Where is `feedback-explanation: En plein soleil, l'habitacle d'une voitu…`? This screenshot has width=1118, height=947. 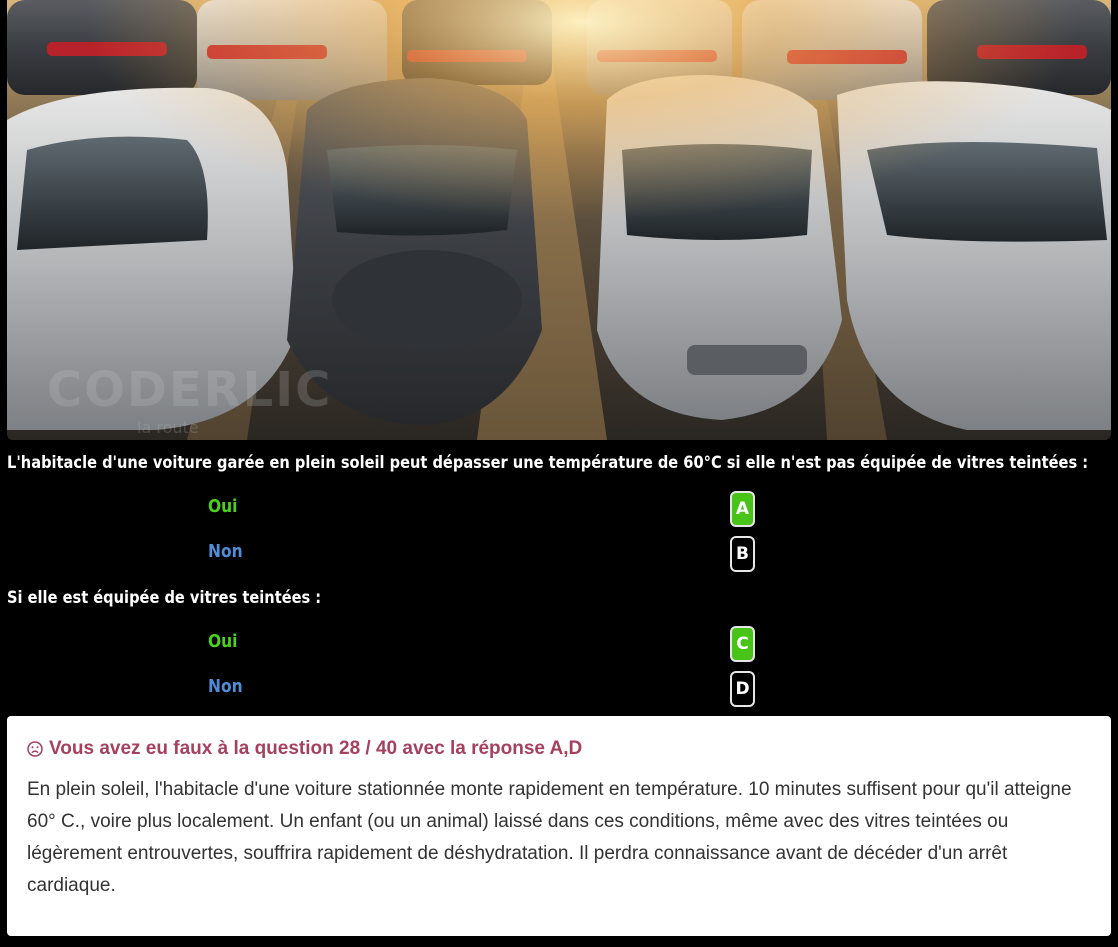
feedback-explanation: En plein soleil, l'habitacle d'une voitu… is located at coordinates (549, 837).